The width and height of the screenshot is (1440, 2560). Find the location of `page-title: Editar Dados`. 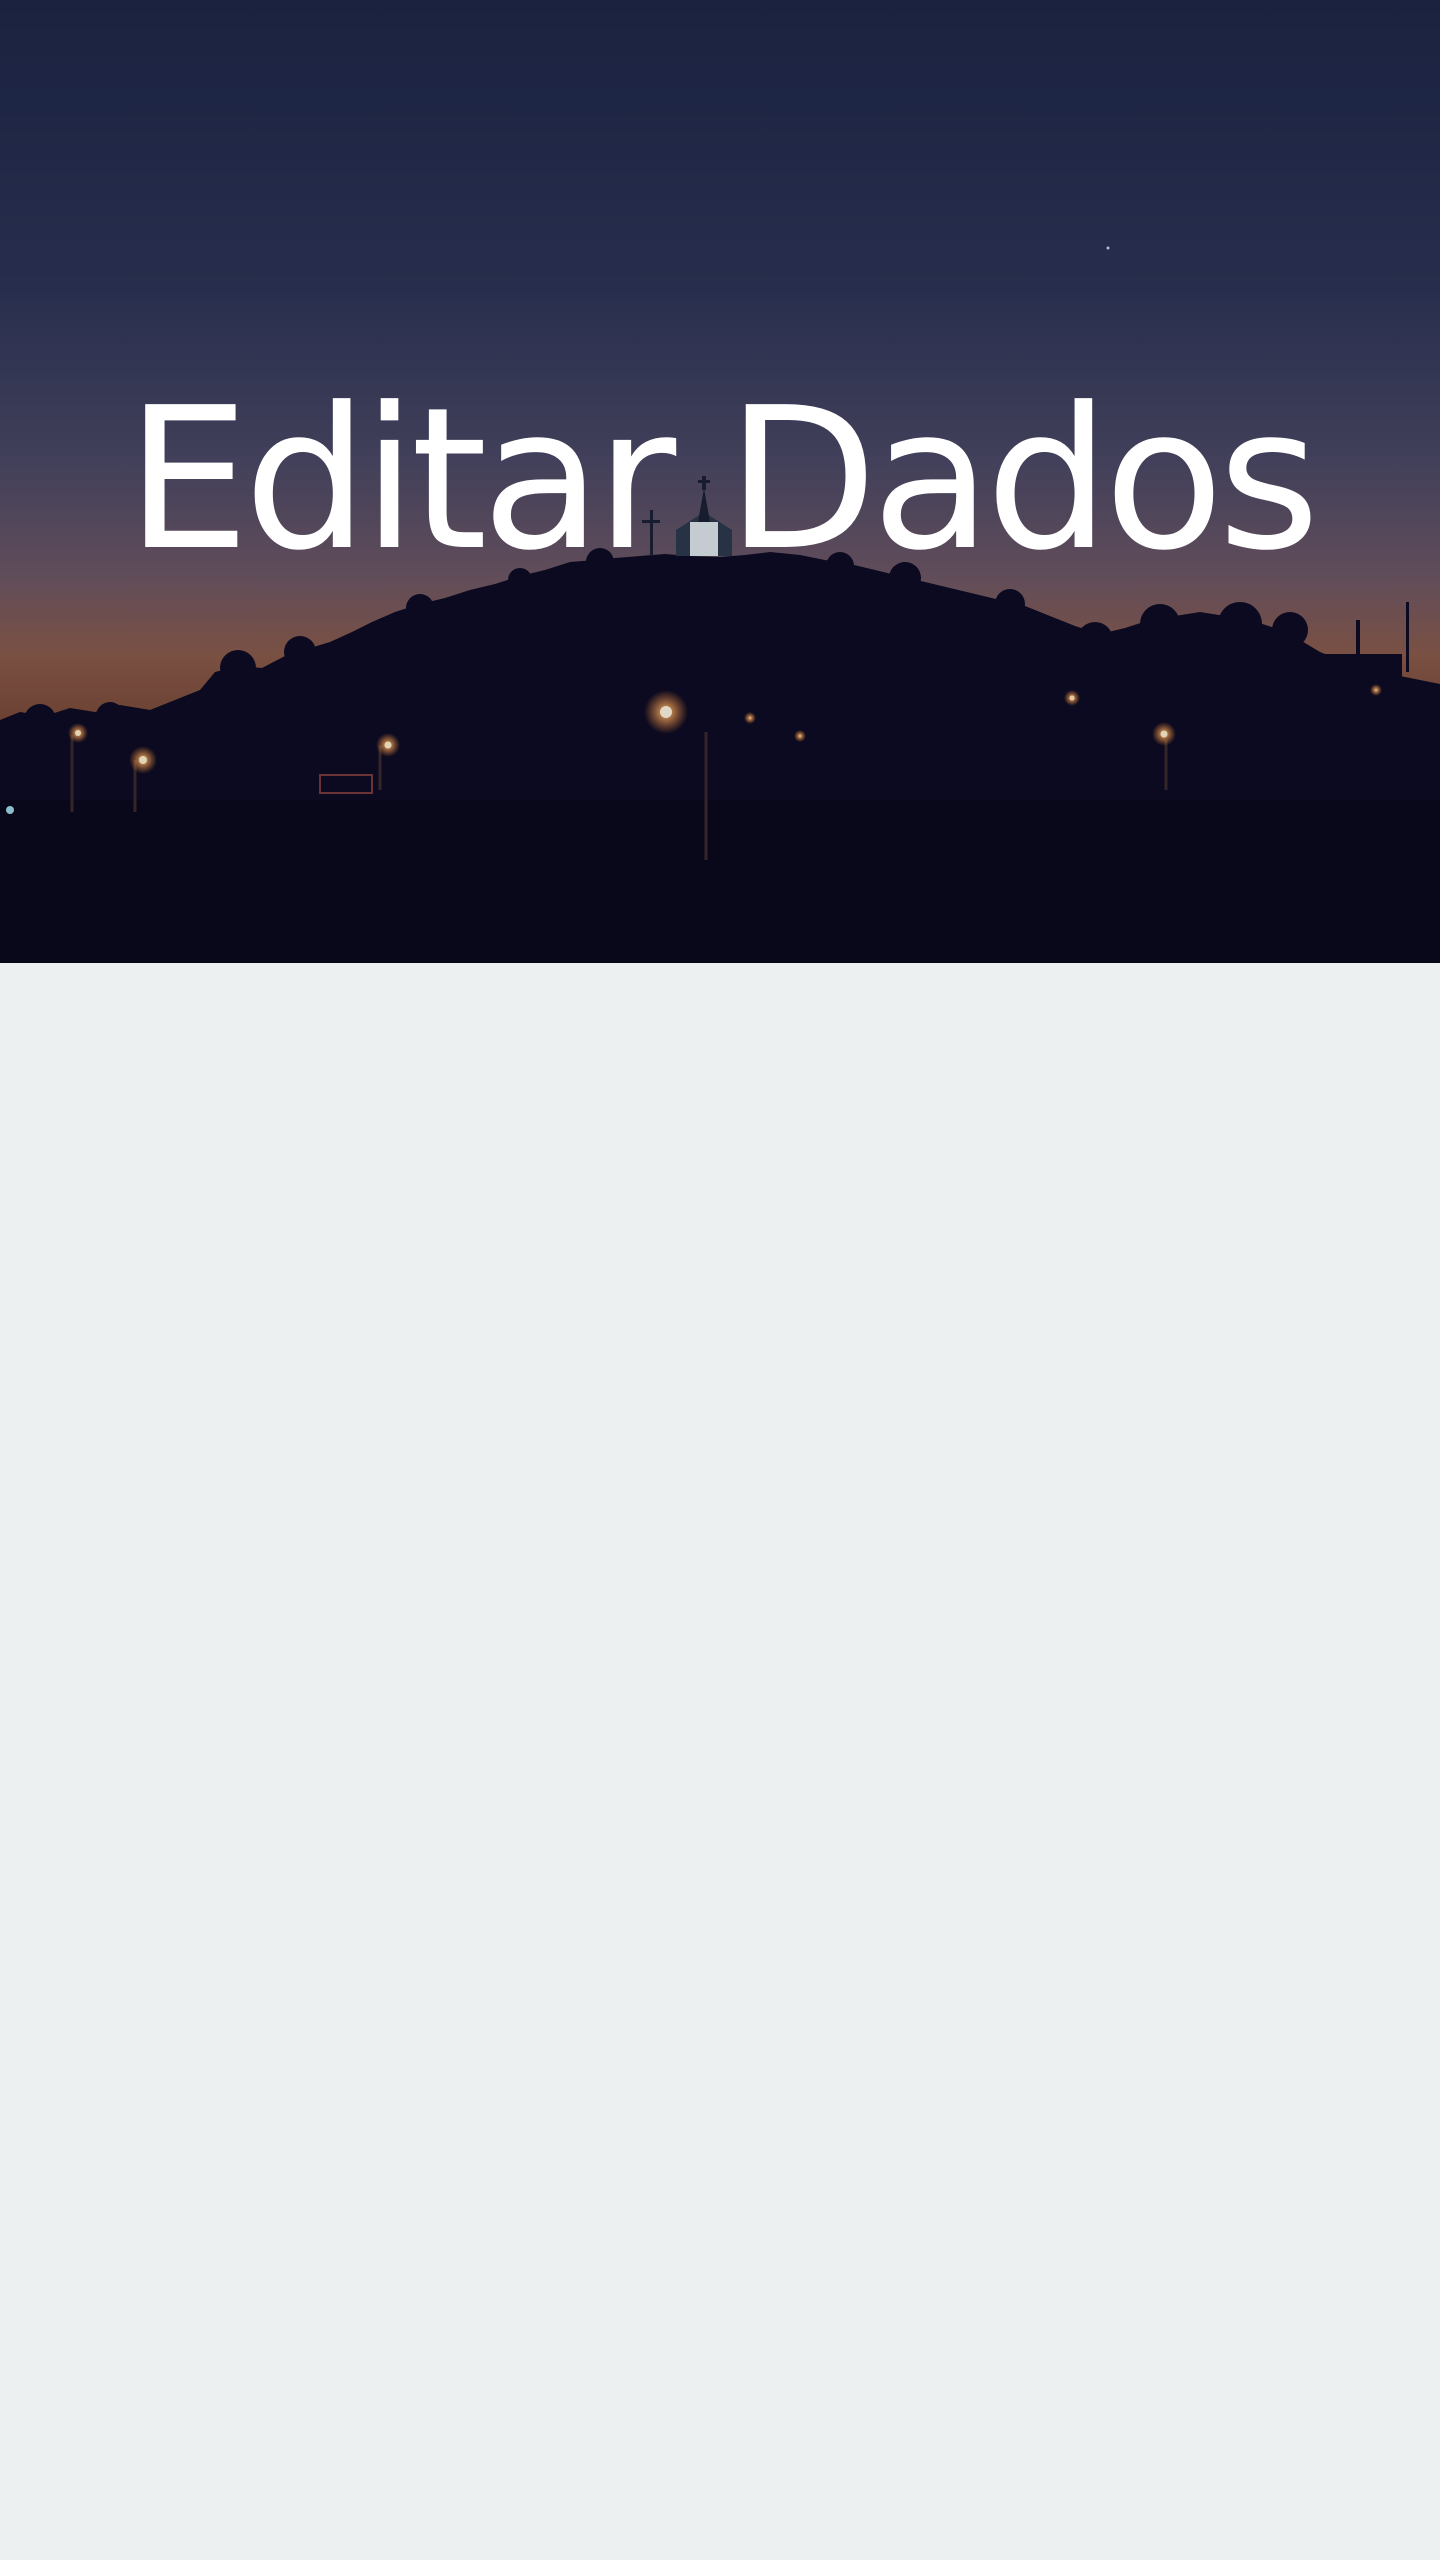

page-title: Editar Dados is located at coordinates (722, 480).